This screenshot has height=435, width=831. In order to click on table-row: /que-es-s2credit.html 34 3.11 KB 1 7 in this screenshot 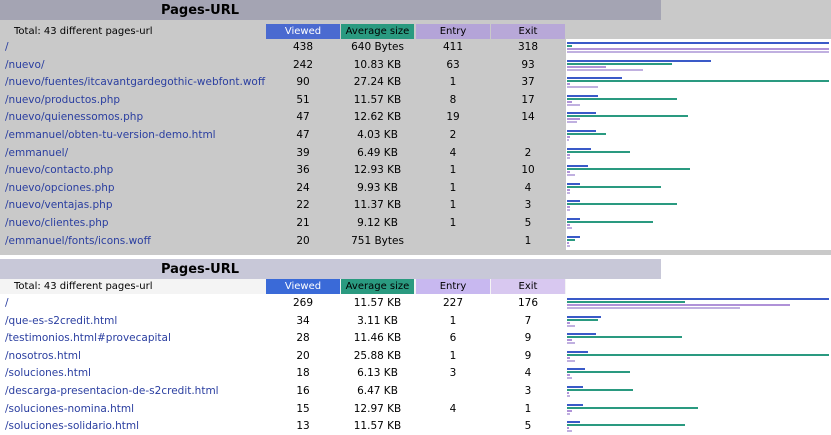, I will do `click(415, 321)`.